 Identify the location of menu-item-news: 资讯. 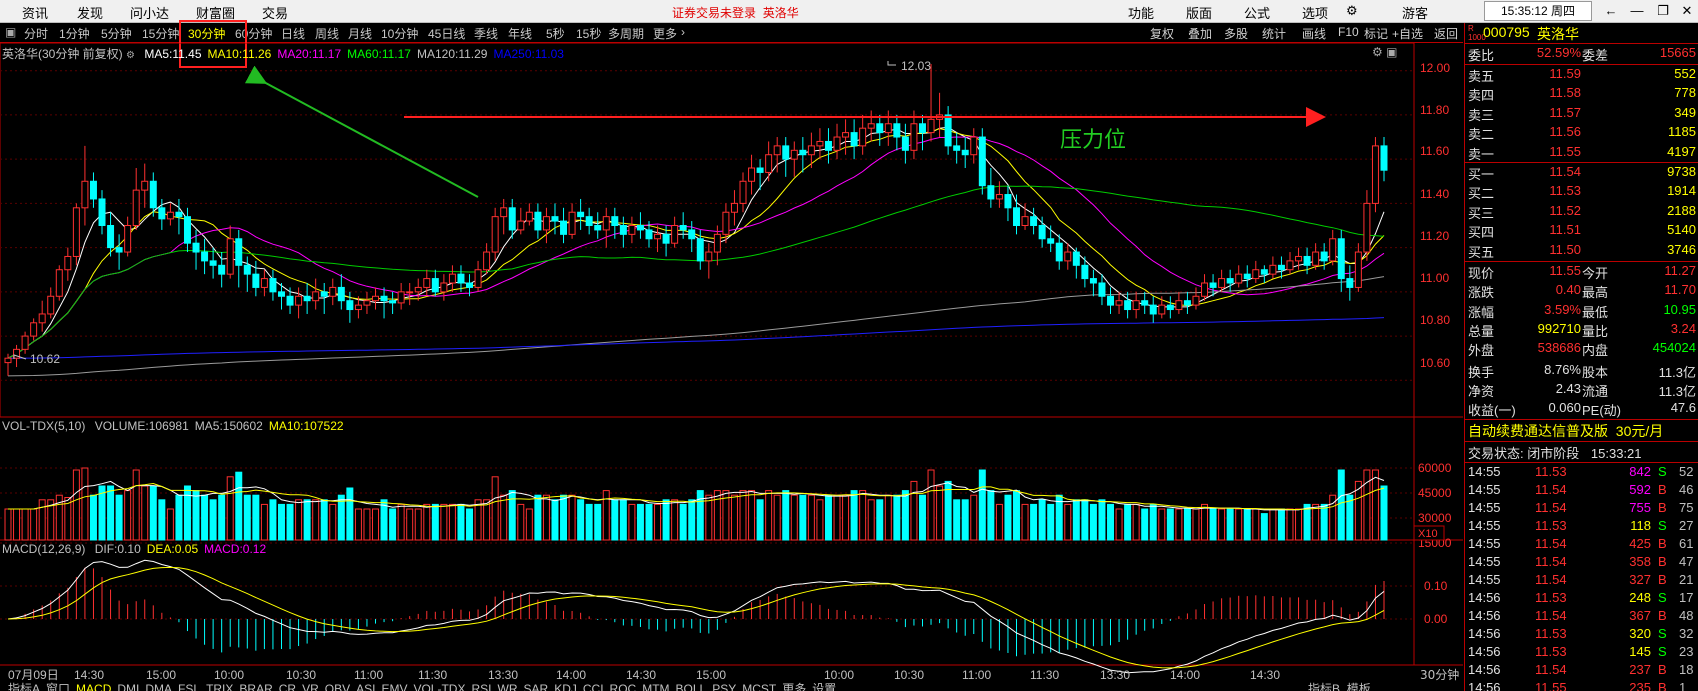
(35, 12).